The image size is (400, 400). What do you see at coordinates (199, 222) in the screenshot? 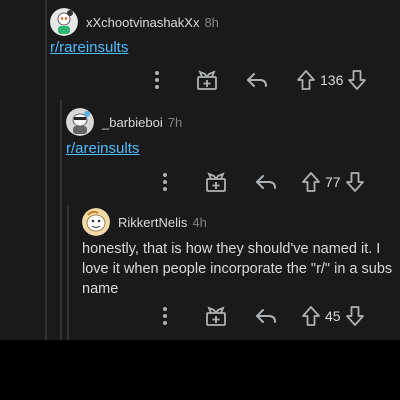
I see `comment-age: 4h` at bounding box center [199, 222].